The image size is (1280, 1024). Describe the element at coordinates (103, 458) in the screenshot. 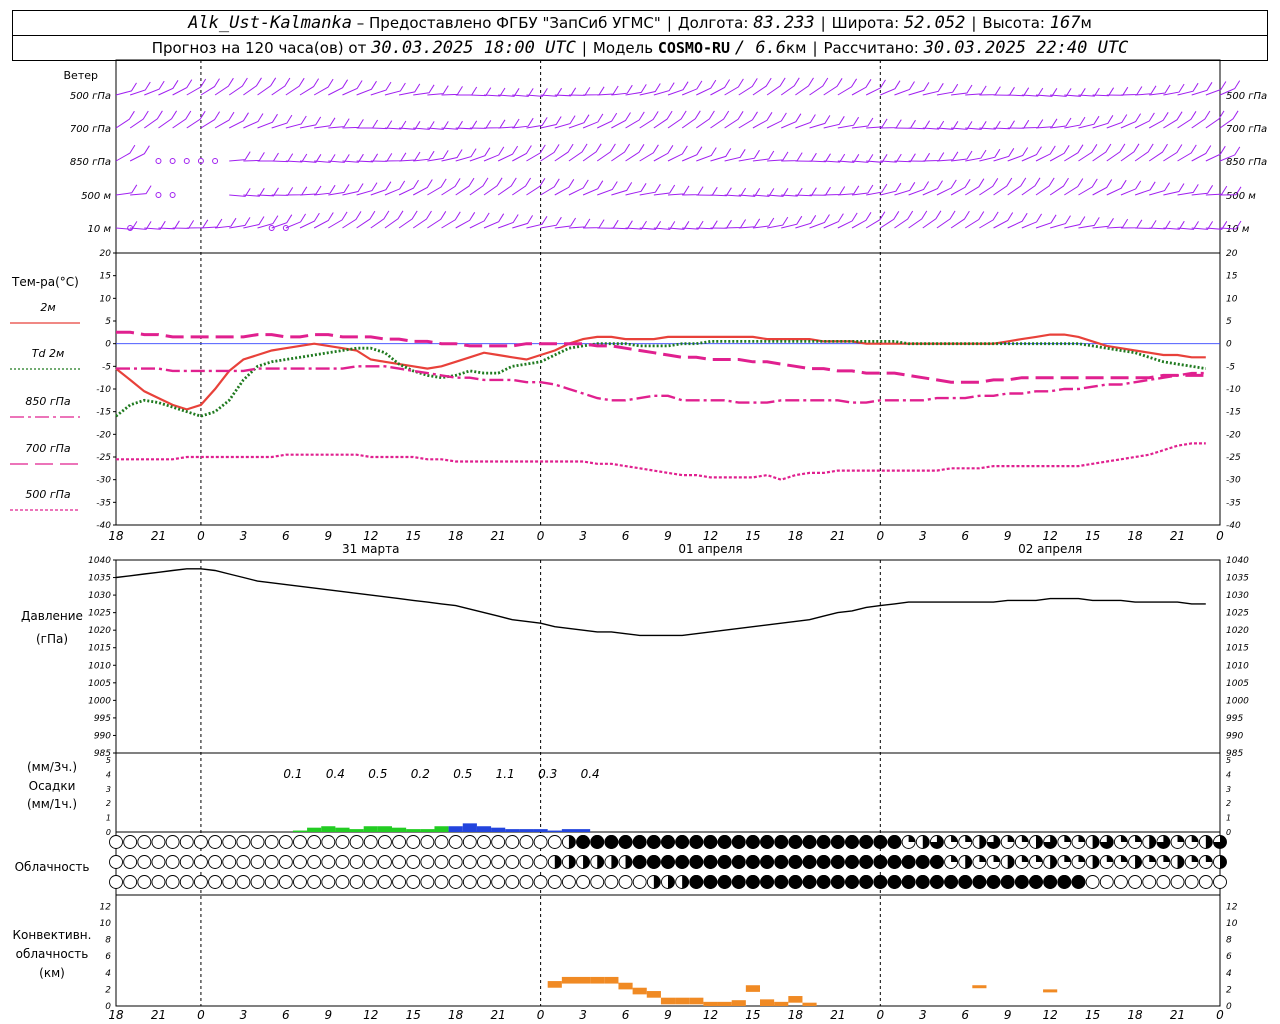

I see `temp-ytick: -25` at that location.